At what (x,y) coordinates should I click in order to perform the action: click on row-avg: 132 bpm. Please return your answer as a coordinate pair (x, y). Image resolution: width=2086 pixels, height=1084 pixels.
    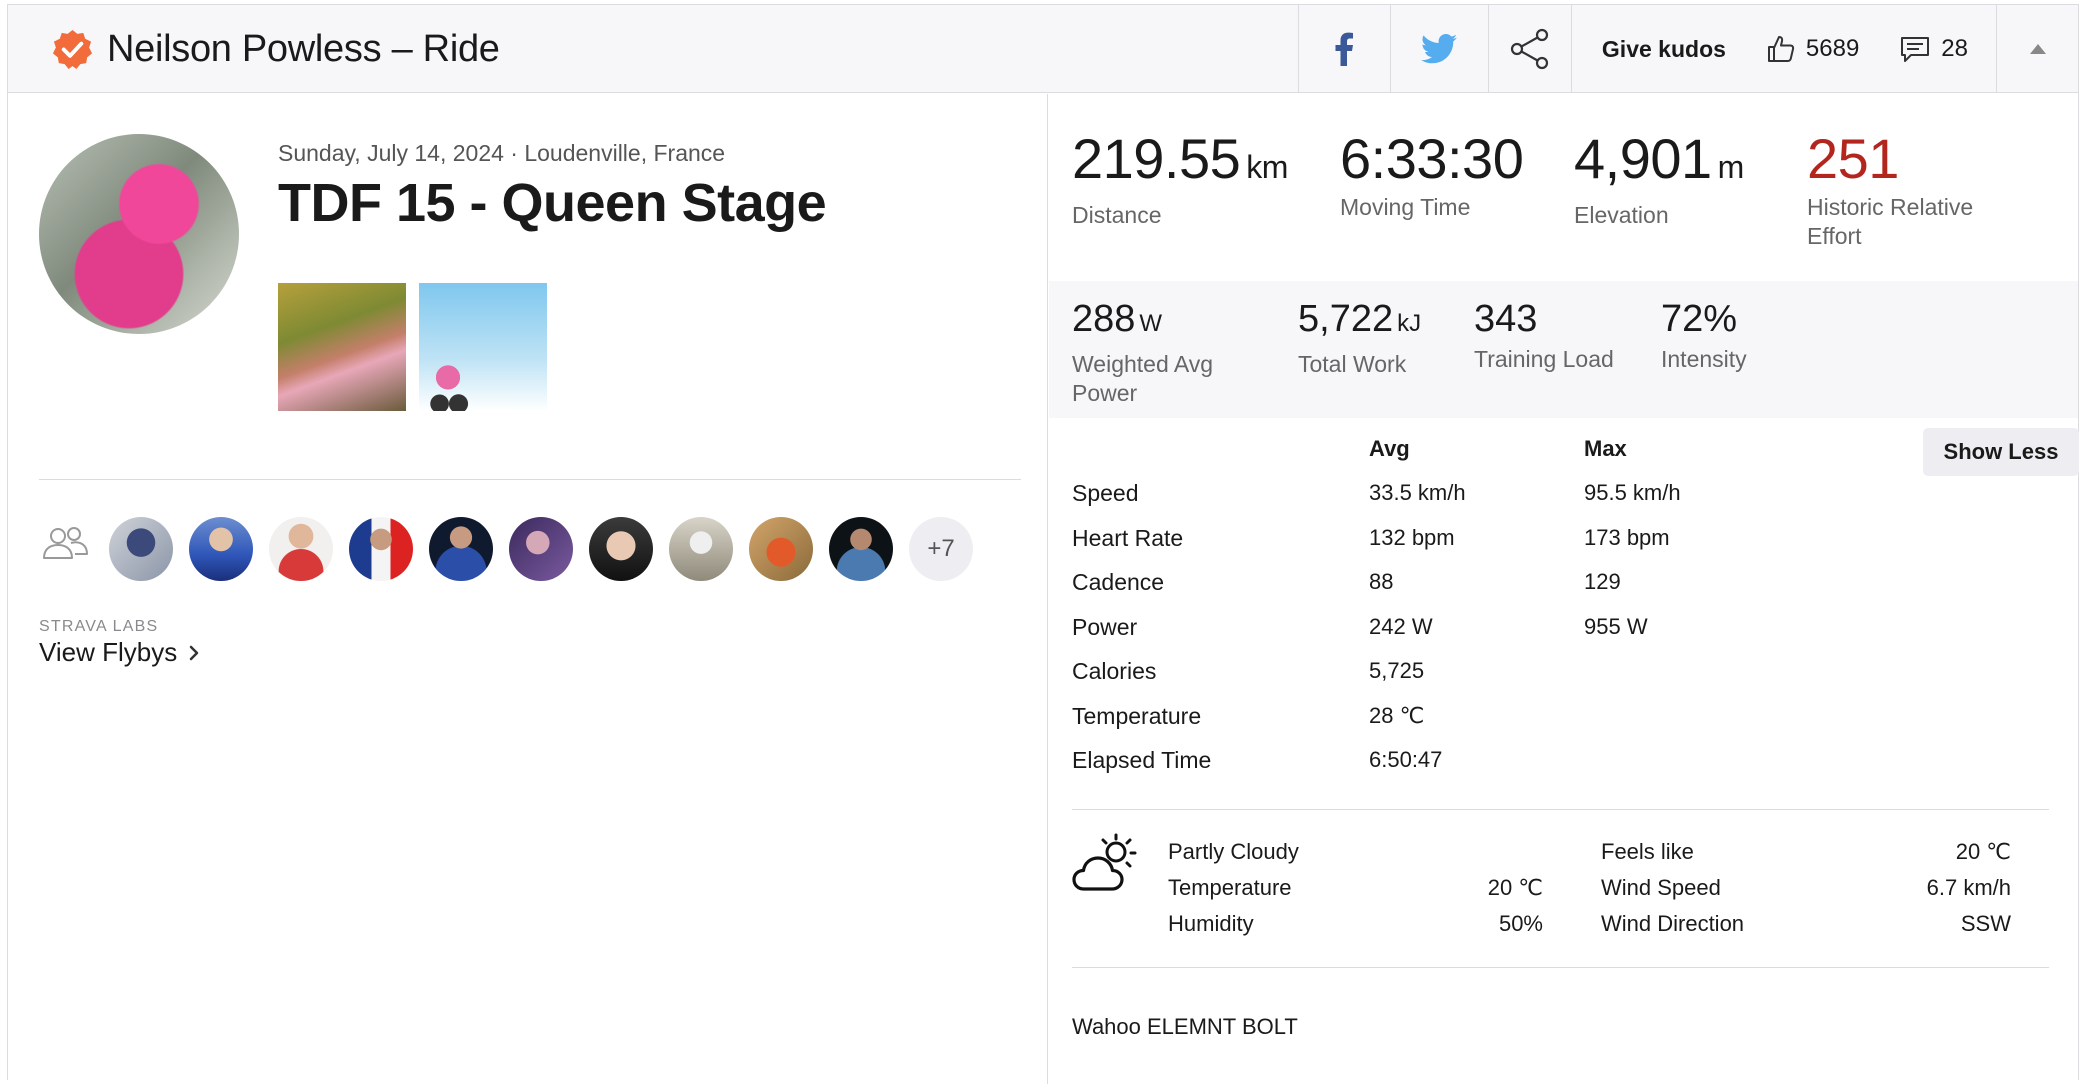
    Looking at the image, I should click on (1412, 537).